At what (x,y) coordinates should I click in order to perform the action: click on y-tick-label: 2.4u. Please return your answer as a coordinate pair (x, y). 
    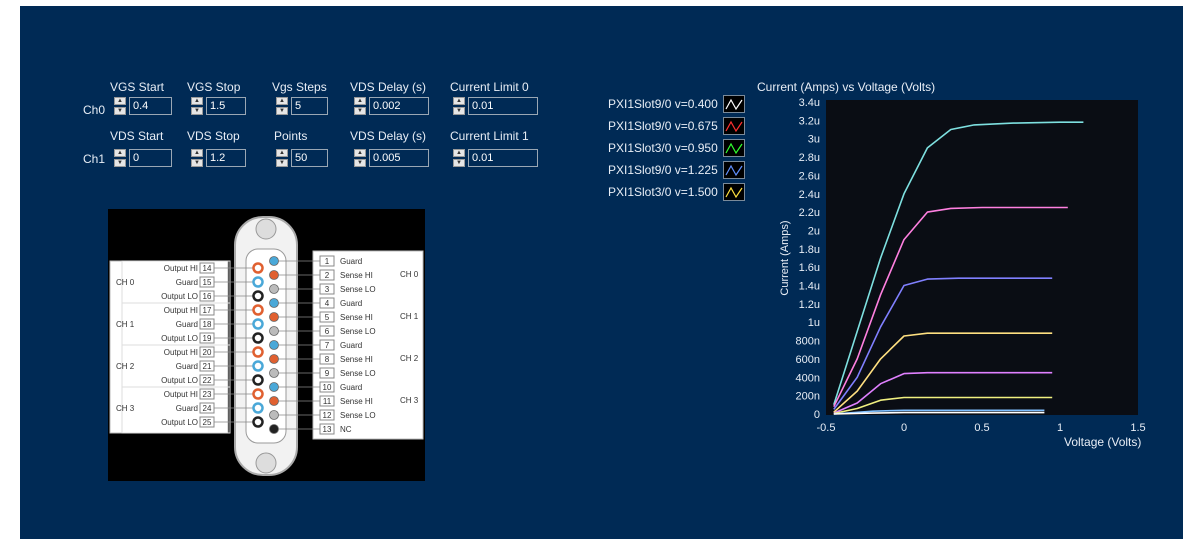
    Looking at the image, I should click on (809, 195).